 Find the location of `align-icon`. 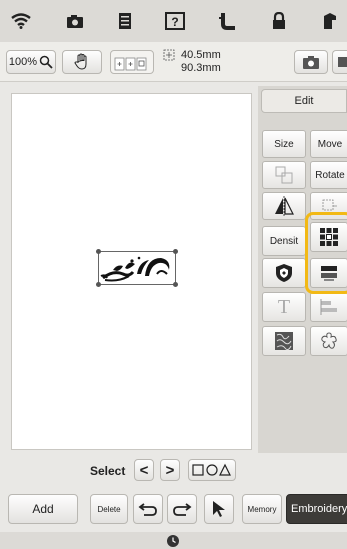

align-icon is located at coordinates (328, 307).